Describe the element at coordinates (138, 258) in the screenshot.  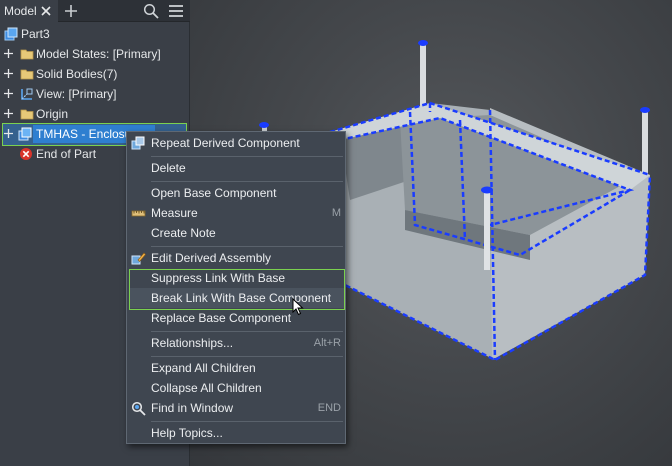
I see `edit-assembly-icon` at that location.